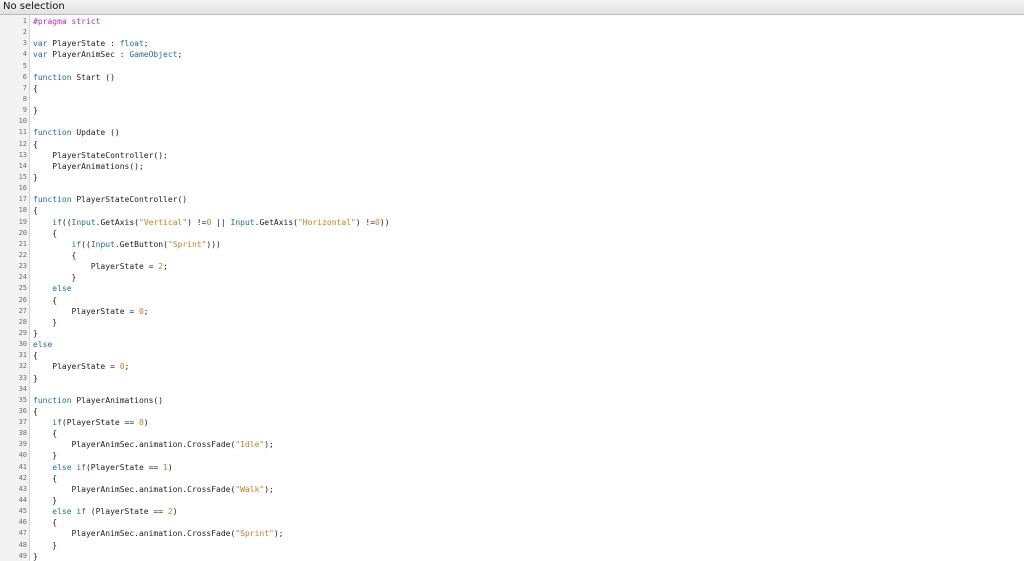  Describe the element at coordinates (528, 54) in the screenshot. I see `code-line: var PlayerAnimSec : GameObject;` at that location.